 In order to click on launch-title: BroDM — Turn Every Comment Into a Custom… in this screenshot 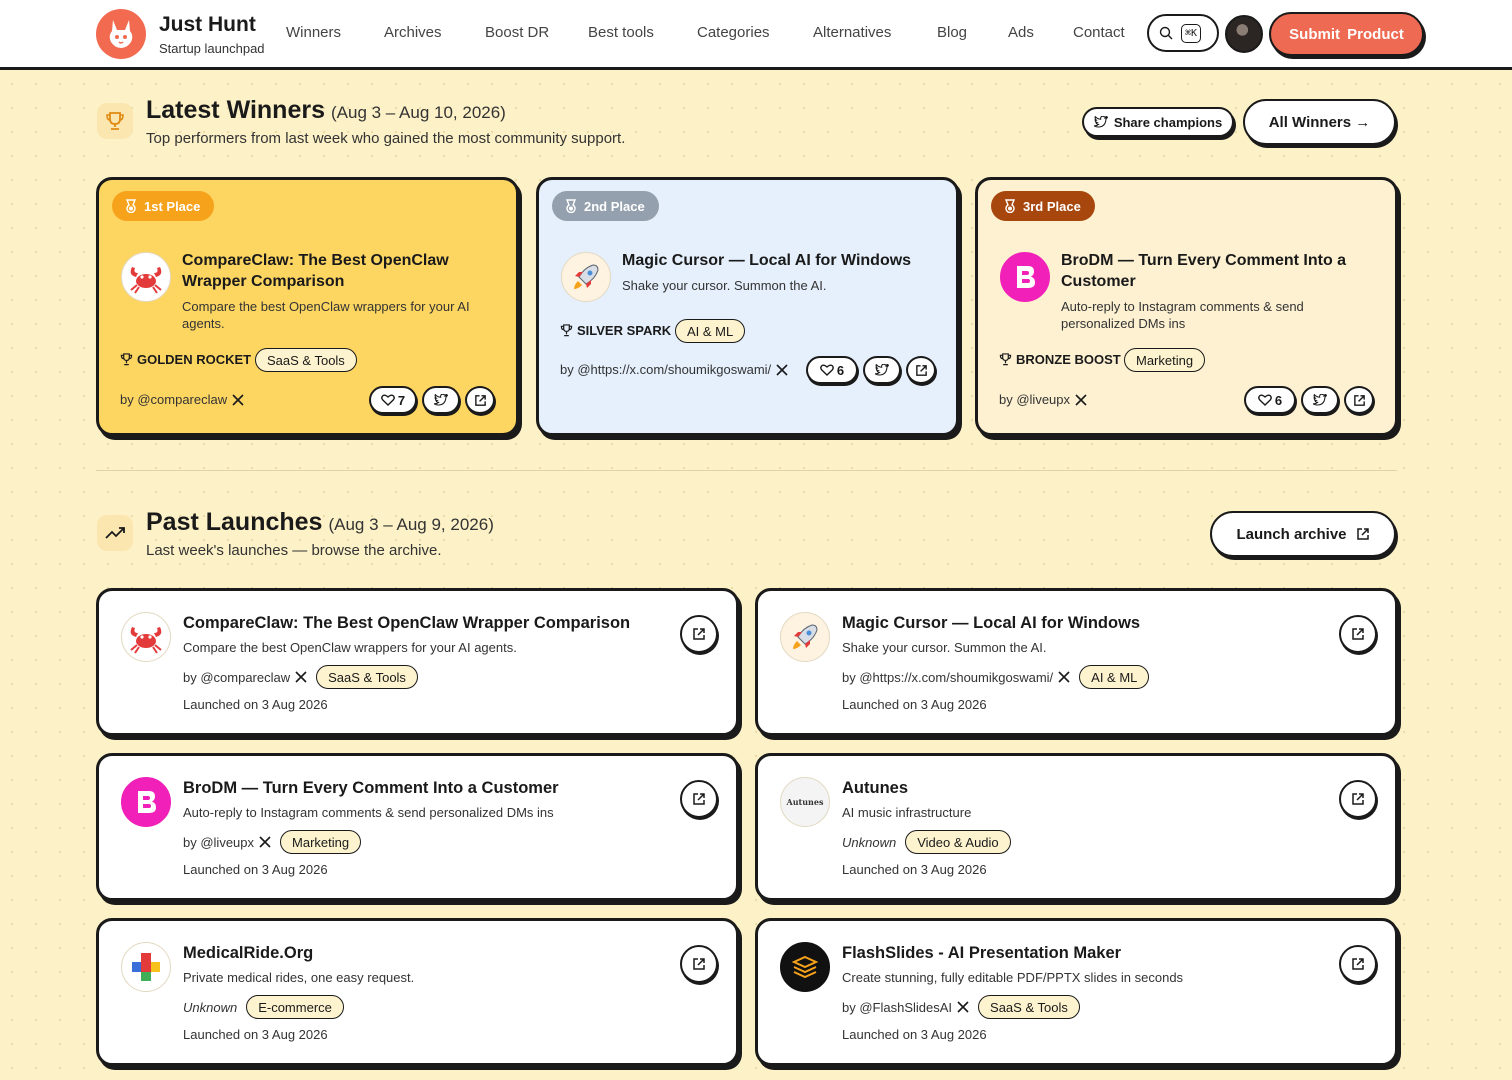, I will do `click(371, 788)`.